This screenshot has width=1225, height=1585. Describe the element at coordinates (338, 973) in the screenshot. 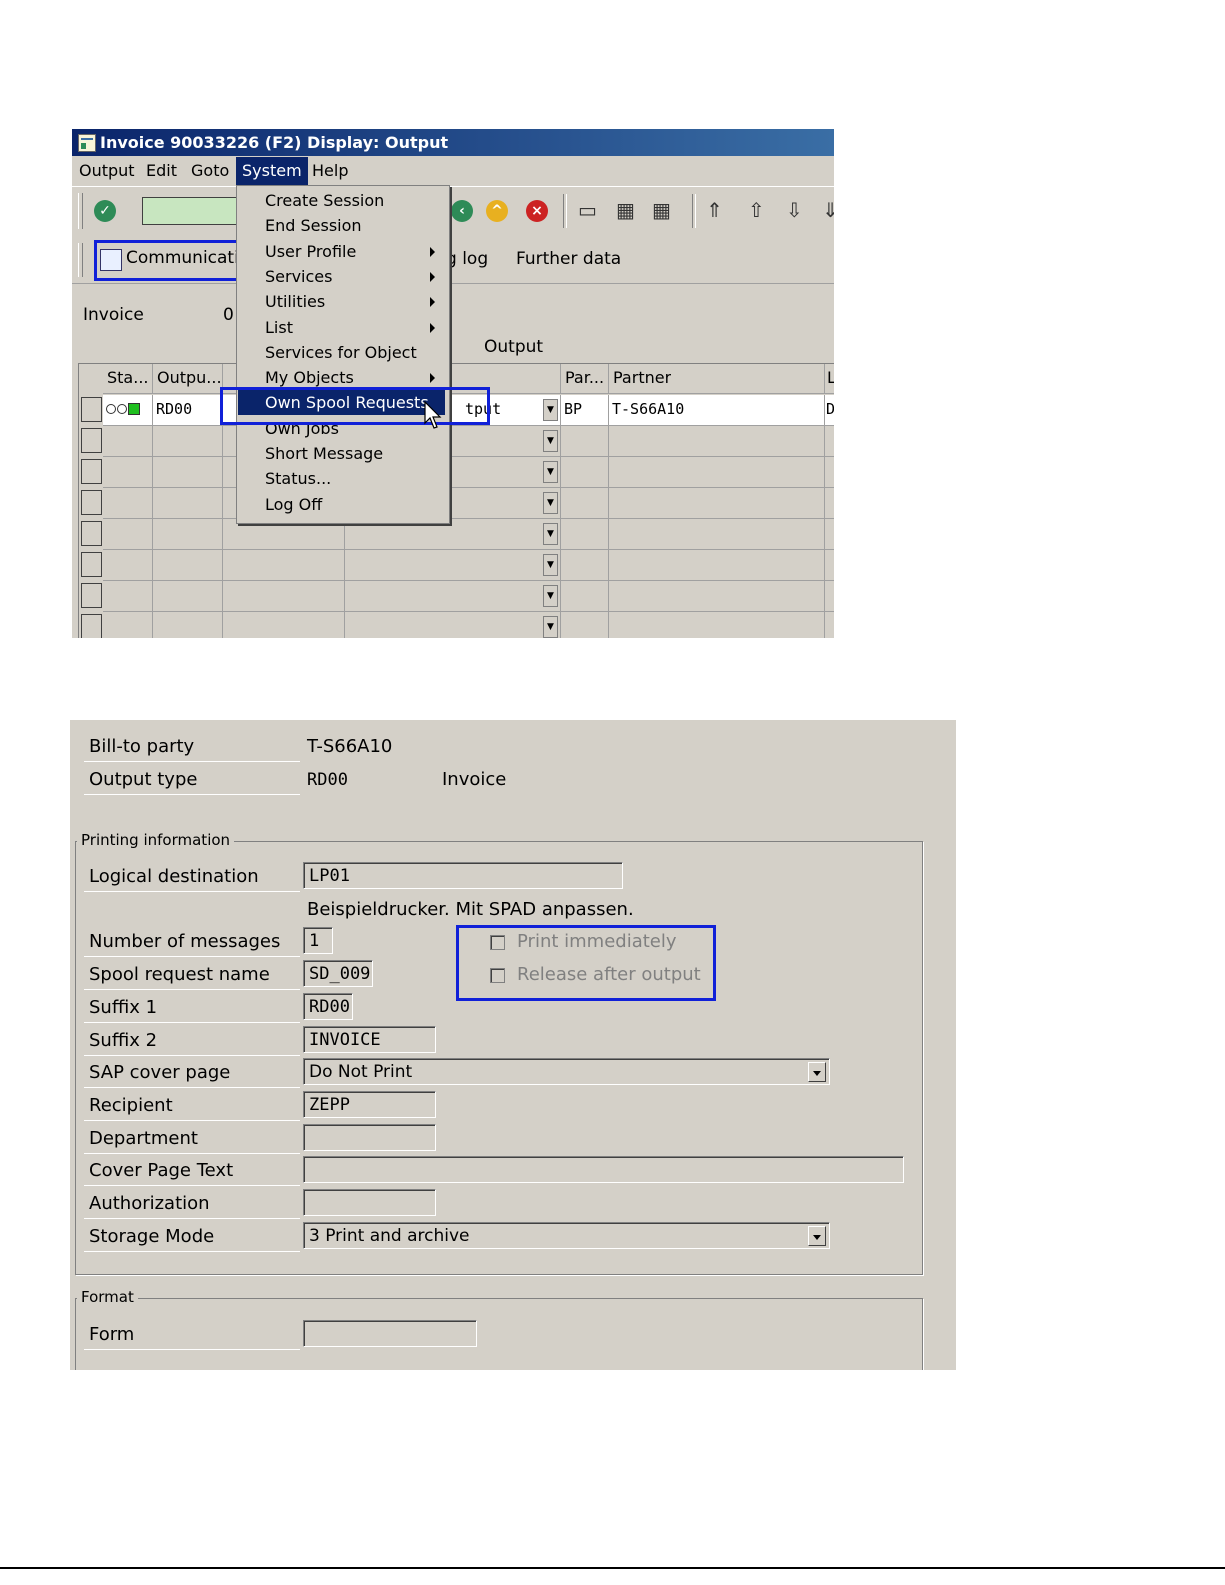

I see `spool-request-name-field: SD_009` at that location.